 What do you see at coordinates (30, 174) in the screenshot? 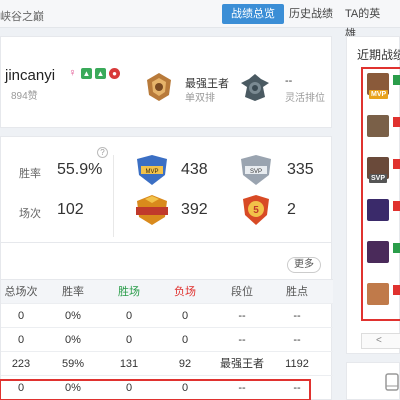
I see `win-rate-label: 胜率` at bounding box center [30, 174].